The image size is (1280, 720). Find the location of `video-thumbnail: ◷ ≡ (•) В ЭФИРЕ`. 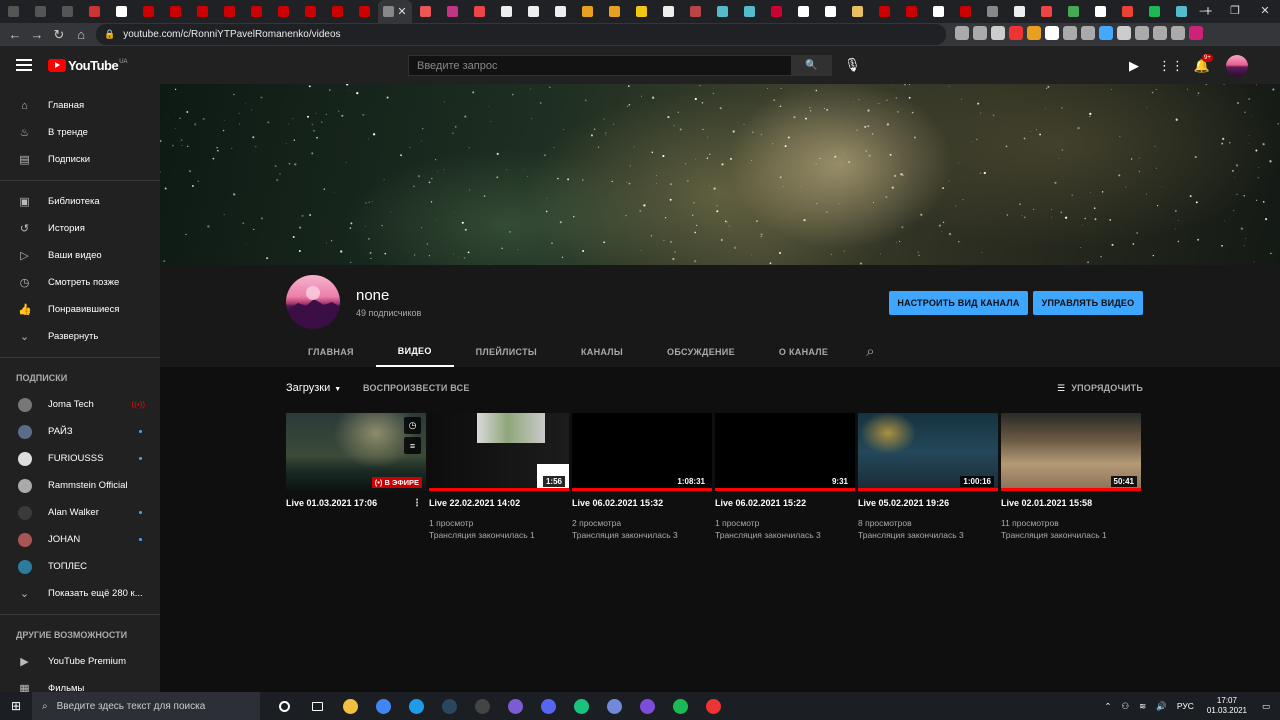

video-thumbnail: ◷ ≡ (•) В ЭФИРЕ is located at coordinates (356, 452).